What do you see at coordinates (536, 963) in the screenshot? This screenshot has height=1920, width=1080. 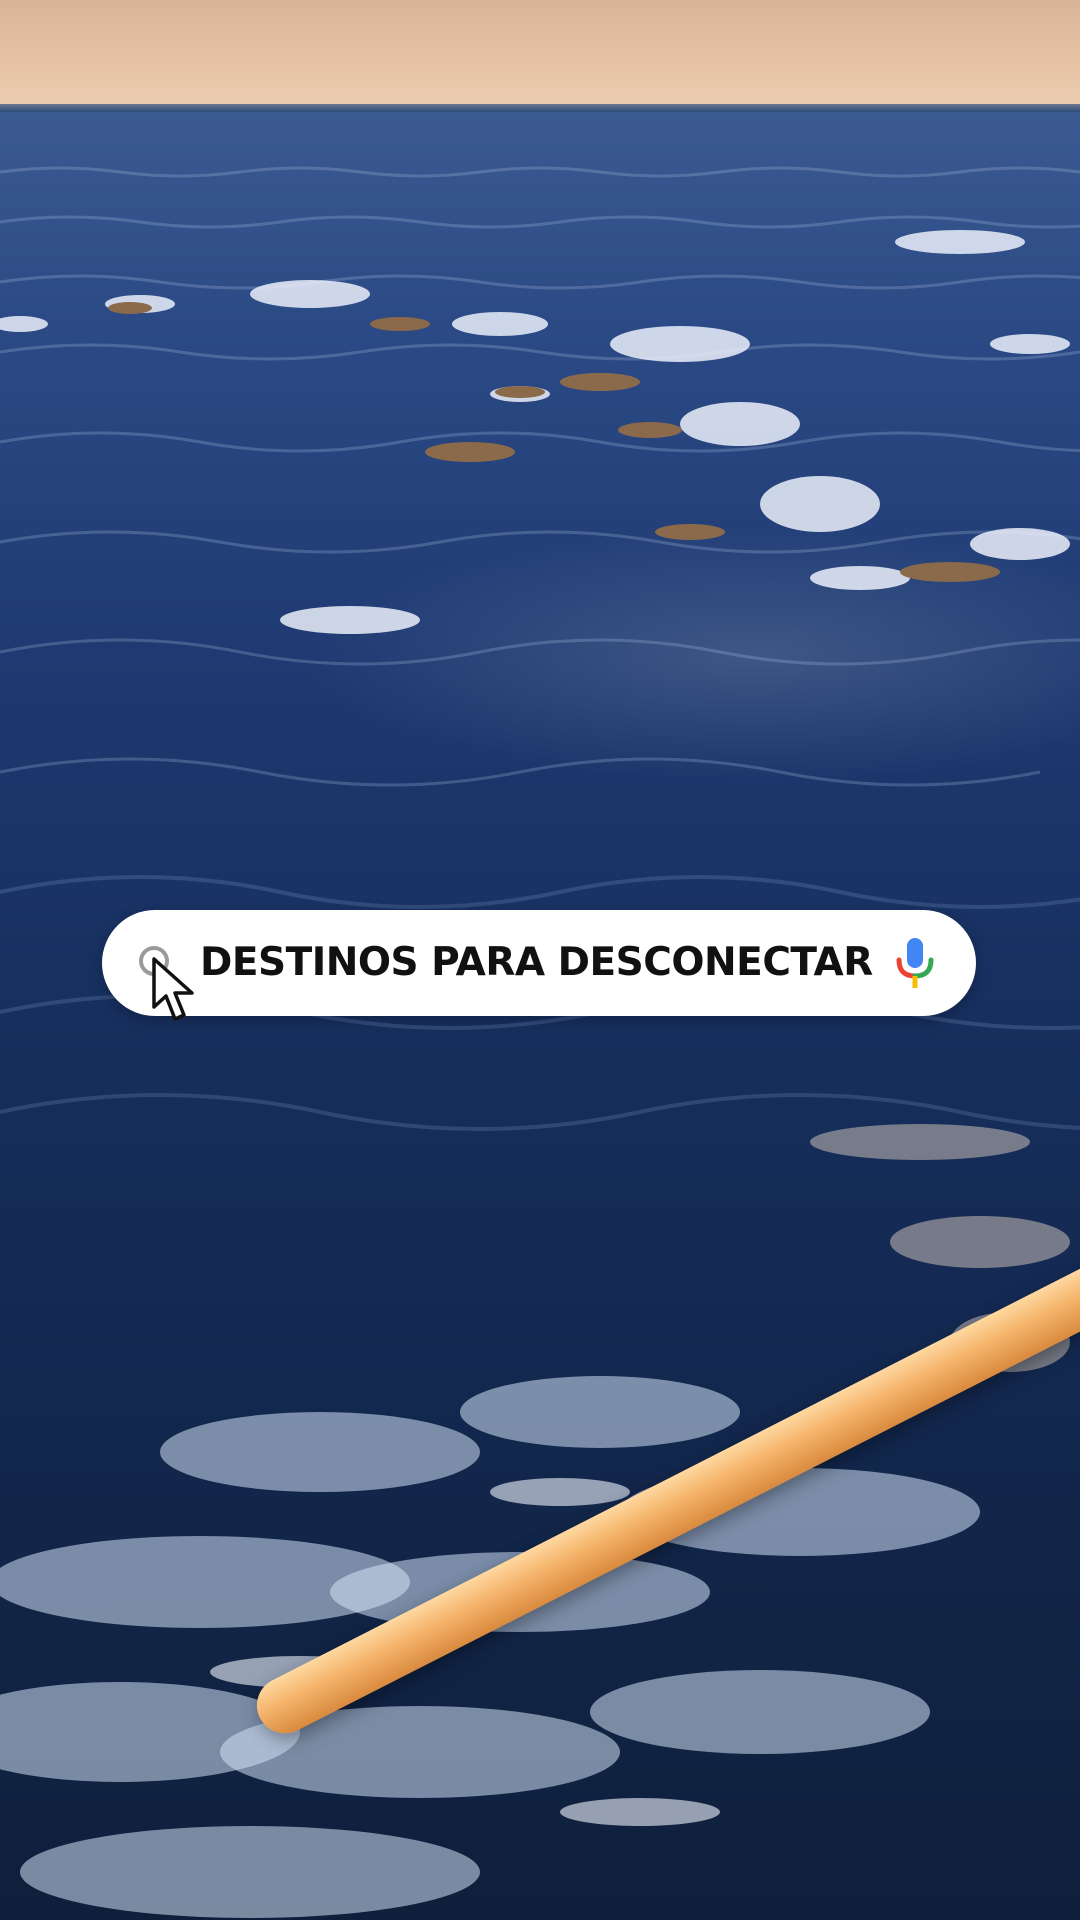 I see `search-query-text: DESTINOS PARA DESCONECTAR` at bounding box center [536, 963].